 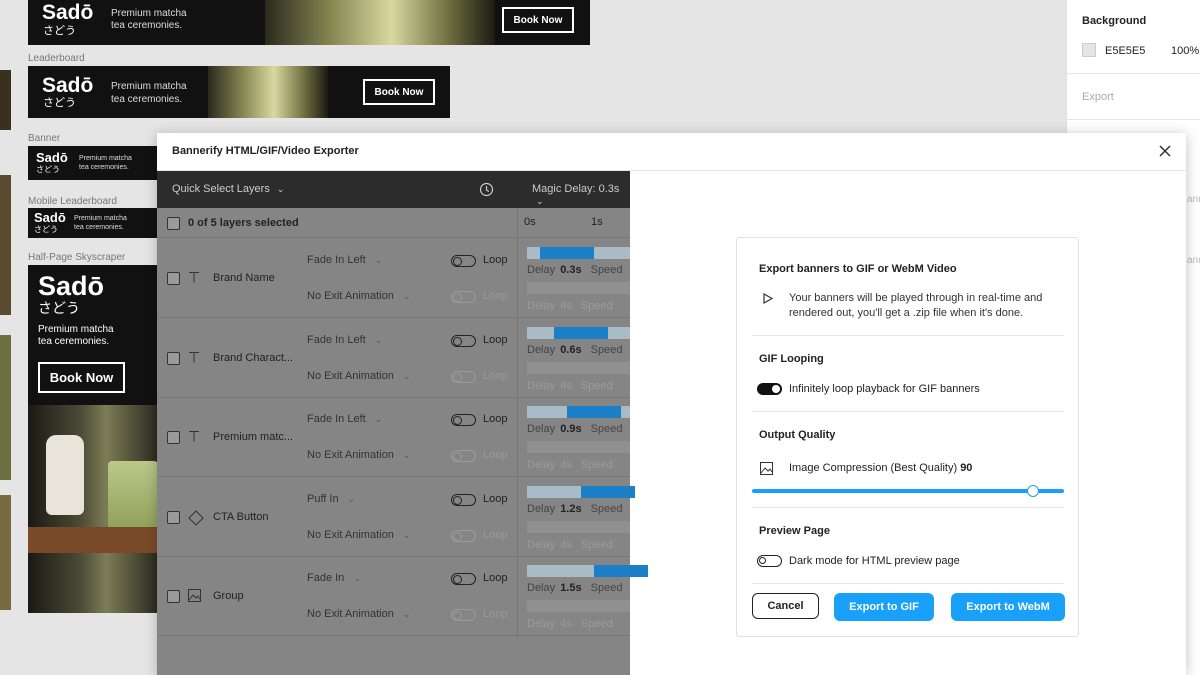 I want to click on gif-looping-label: Infinitely loop playback for GIF banners, so click(x=884, y=389).